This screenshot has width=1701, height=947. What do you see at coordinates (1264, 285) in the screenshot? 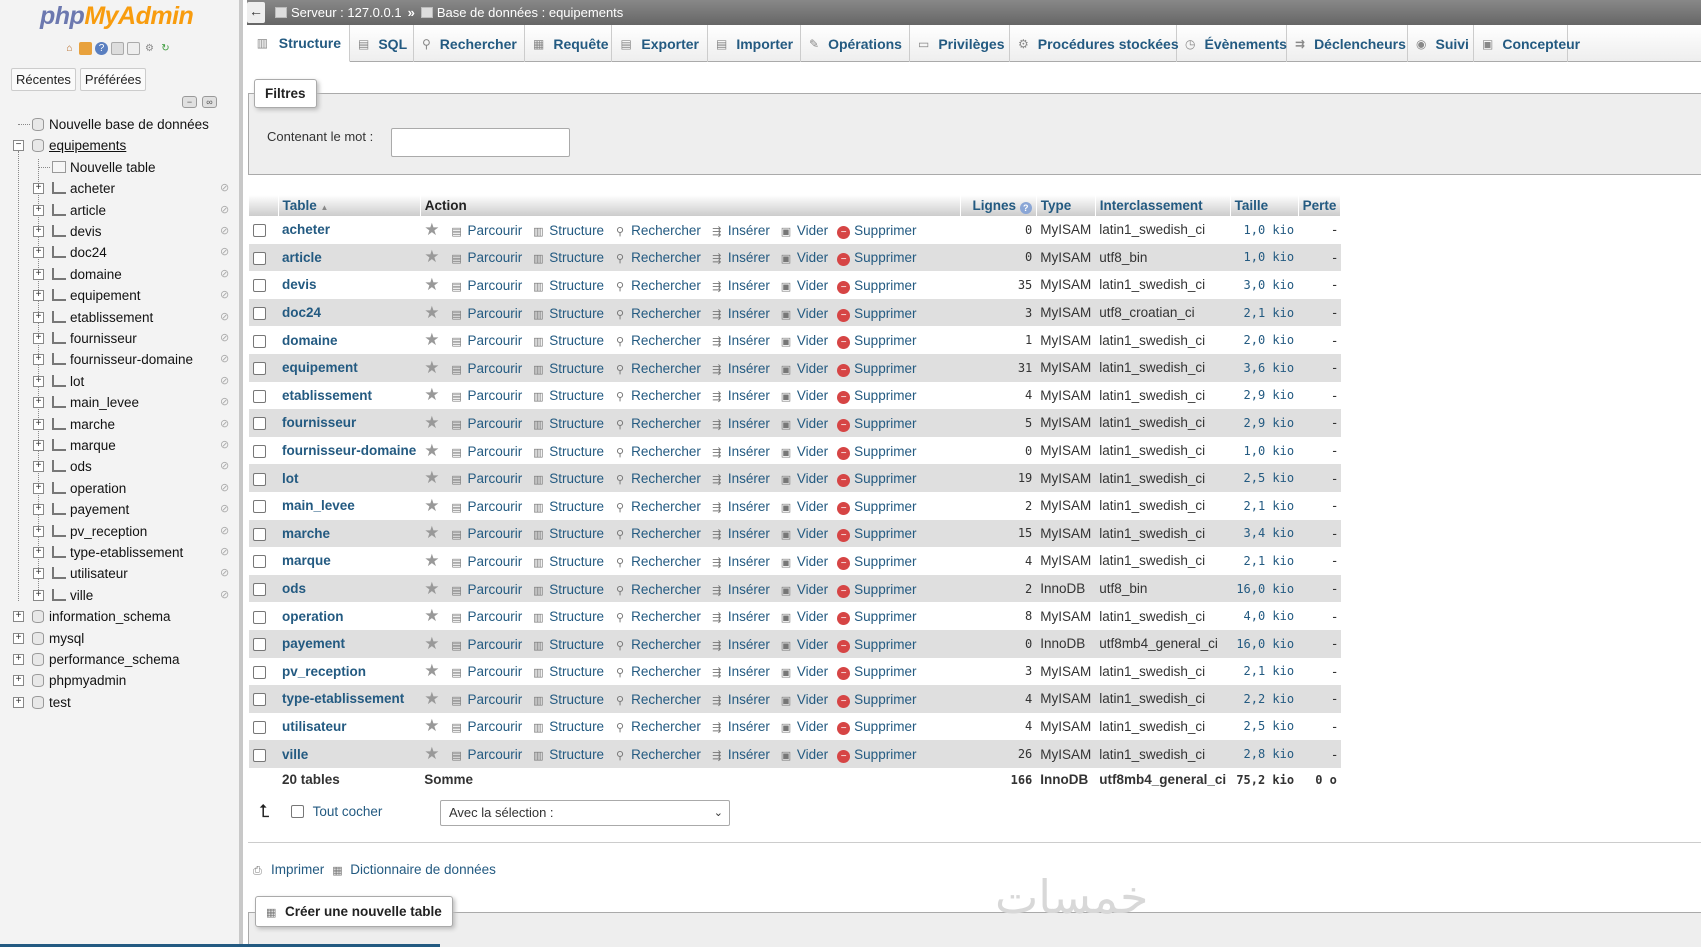
I see `table-size-link: 3,0 kio` at bounding box center [1264, 285].